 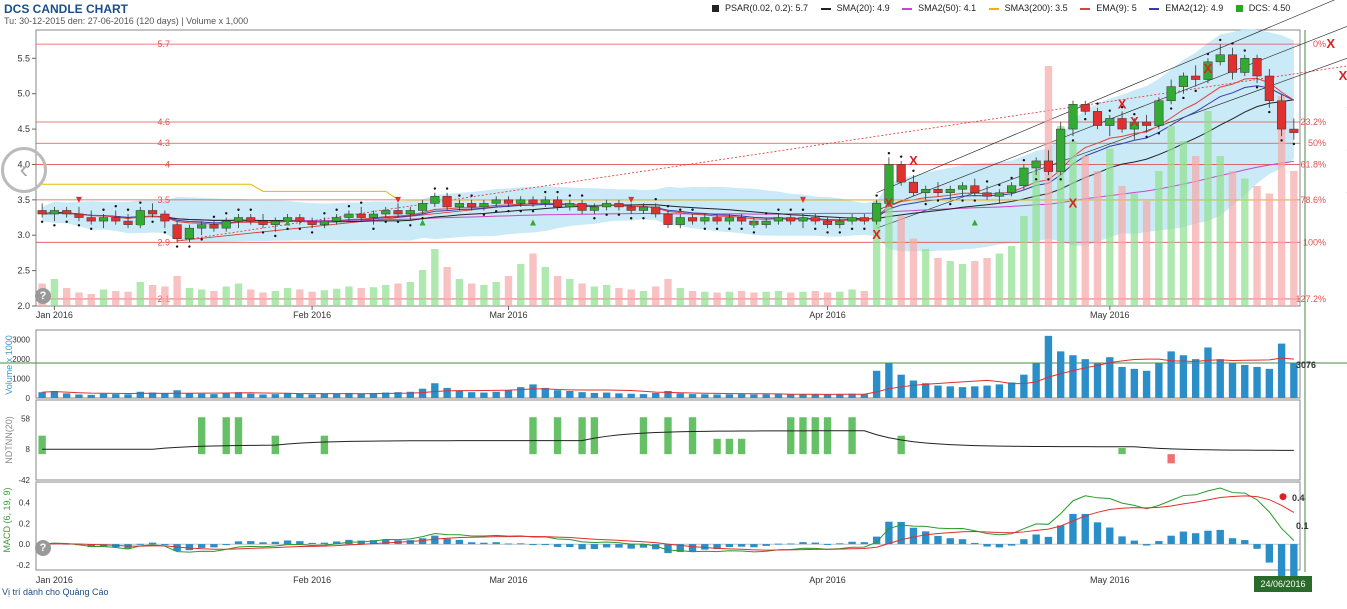 What do you see at coordinates (855, 8) in the screenshot?
I see `legend-sma20: SMA(20): 4.9` at bounding box center [855, 8].